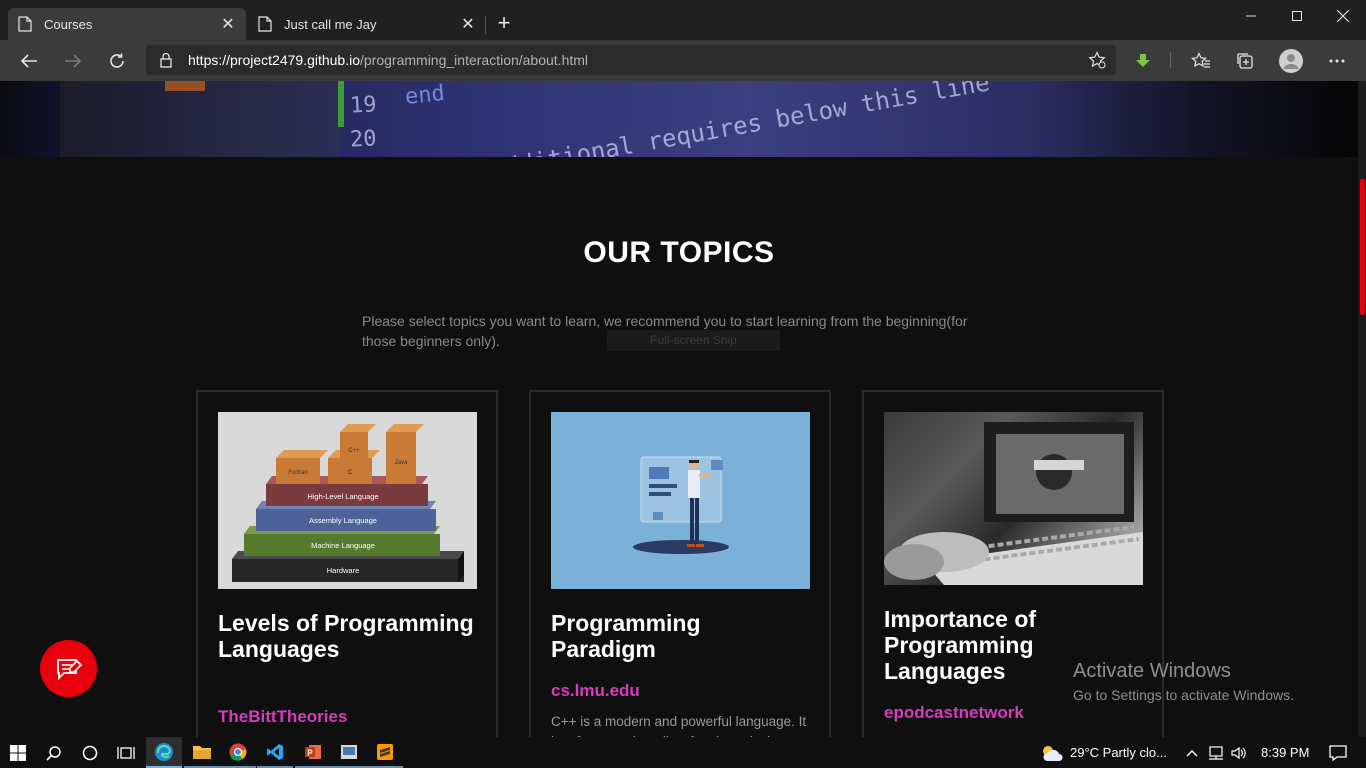  What do you see at coordinates (683, 752) in the screenshot?
I see `windows-taskbar: P 29°C Partly clo... 8:39 PM` at bounding box center [683, 752].